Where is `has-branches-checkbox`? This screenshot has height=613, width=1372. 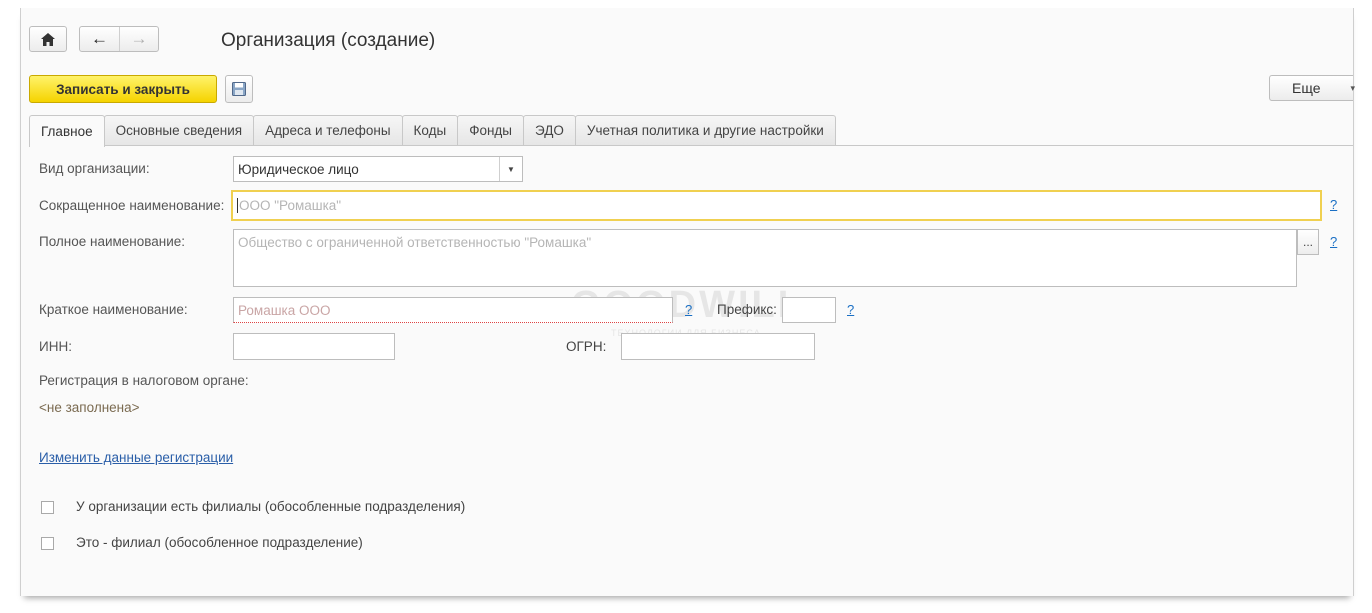 has-branches-checkbox is located at coordinates (47, 507).